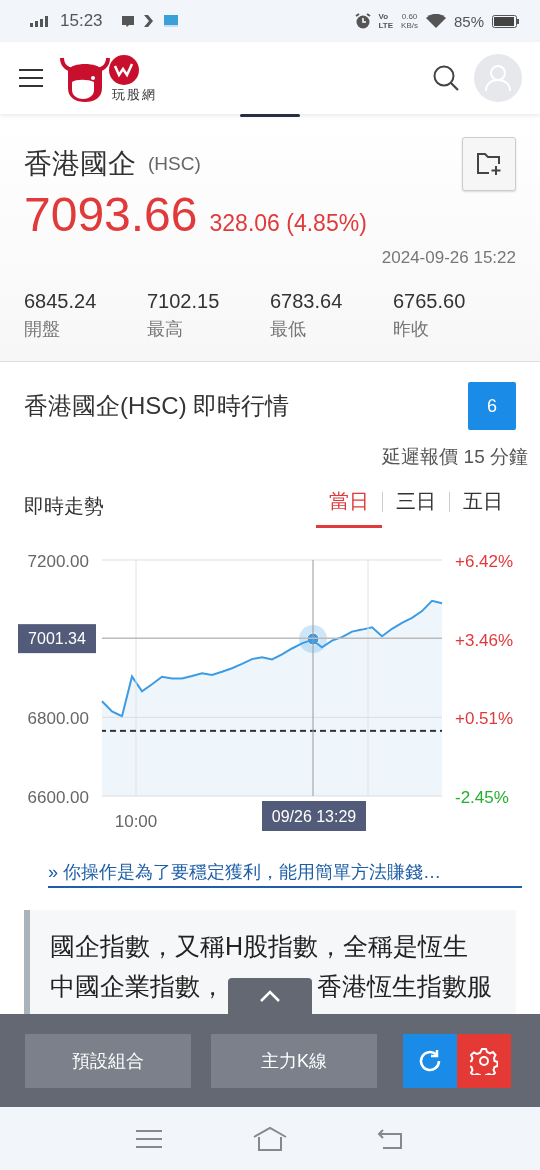 The image size is (540, 1170). Describe the element at coordinates (270, 1138) in the screenshot. I see `home-icon` at that location.